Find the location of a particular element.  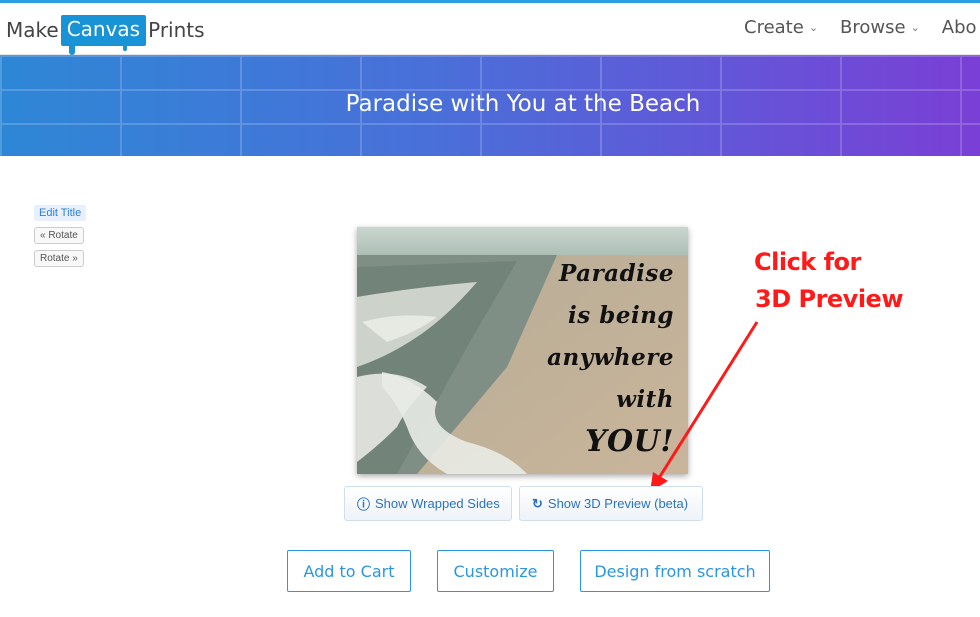

canvas-preview-image: Paradise is being anywhere with YOU! is located at coordinates (522, 350).